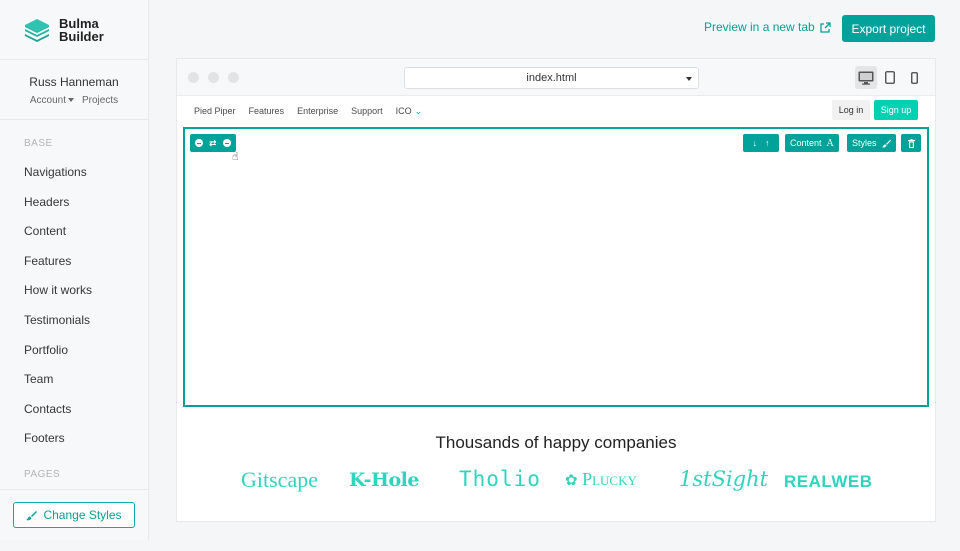 The image size is (960, 551). I want to click on page-select-value: index.html, so click(551, 78).